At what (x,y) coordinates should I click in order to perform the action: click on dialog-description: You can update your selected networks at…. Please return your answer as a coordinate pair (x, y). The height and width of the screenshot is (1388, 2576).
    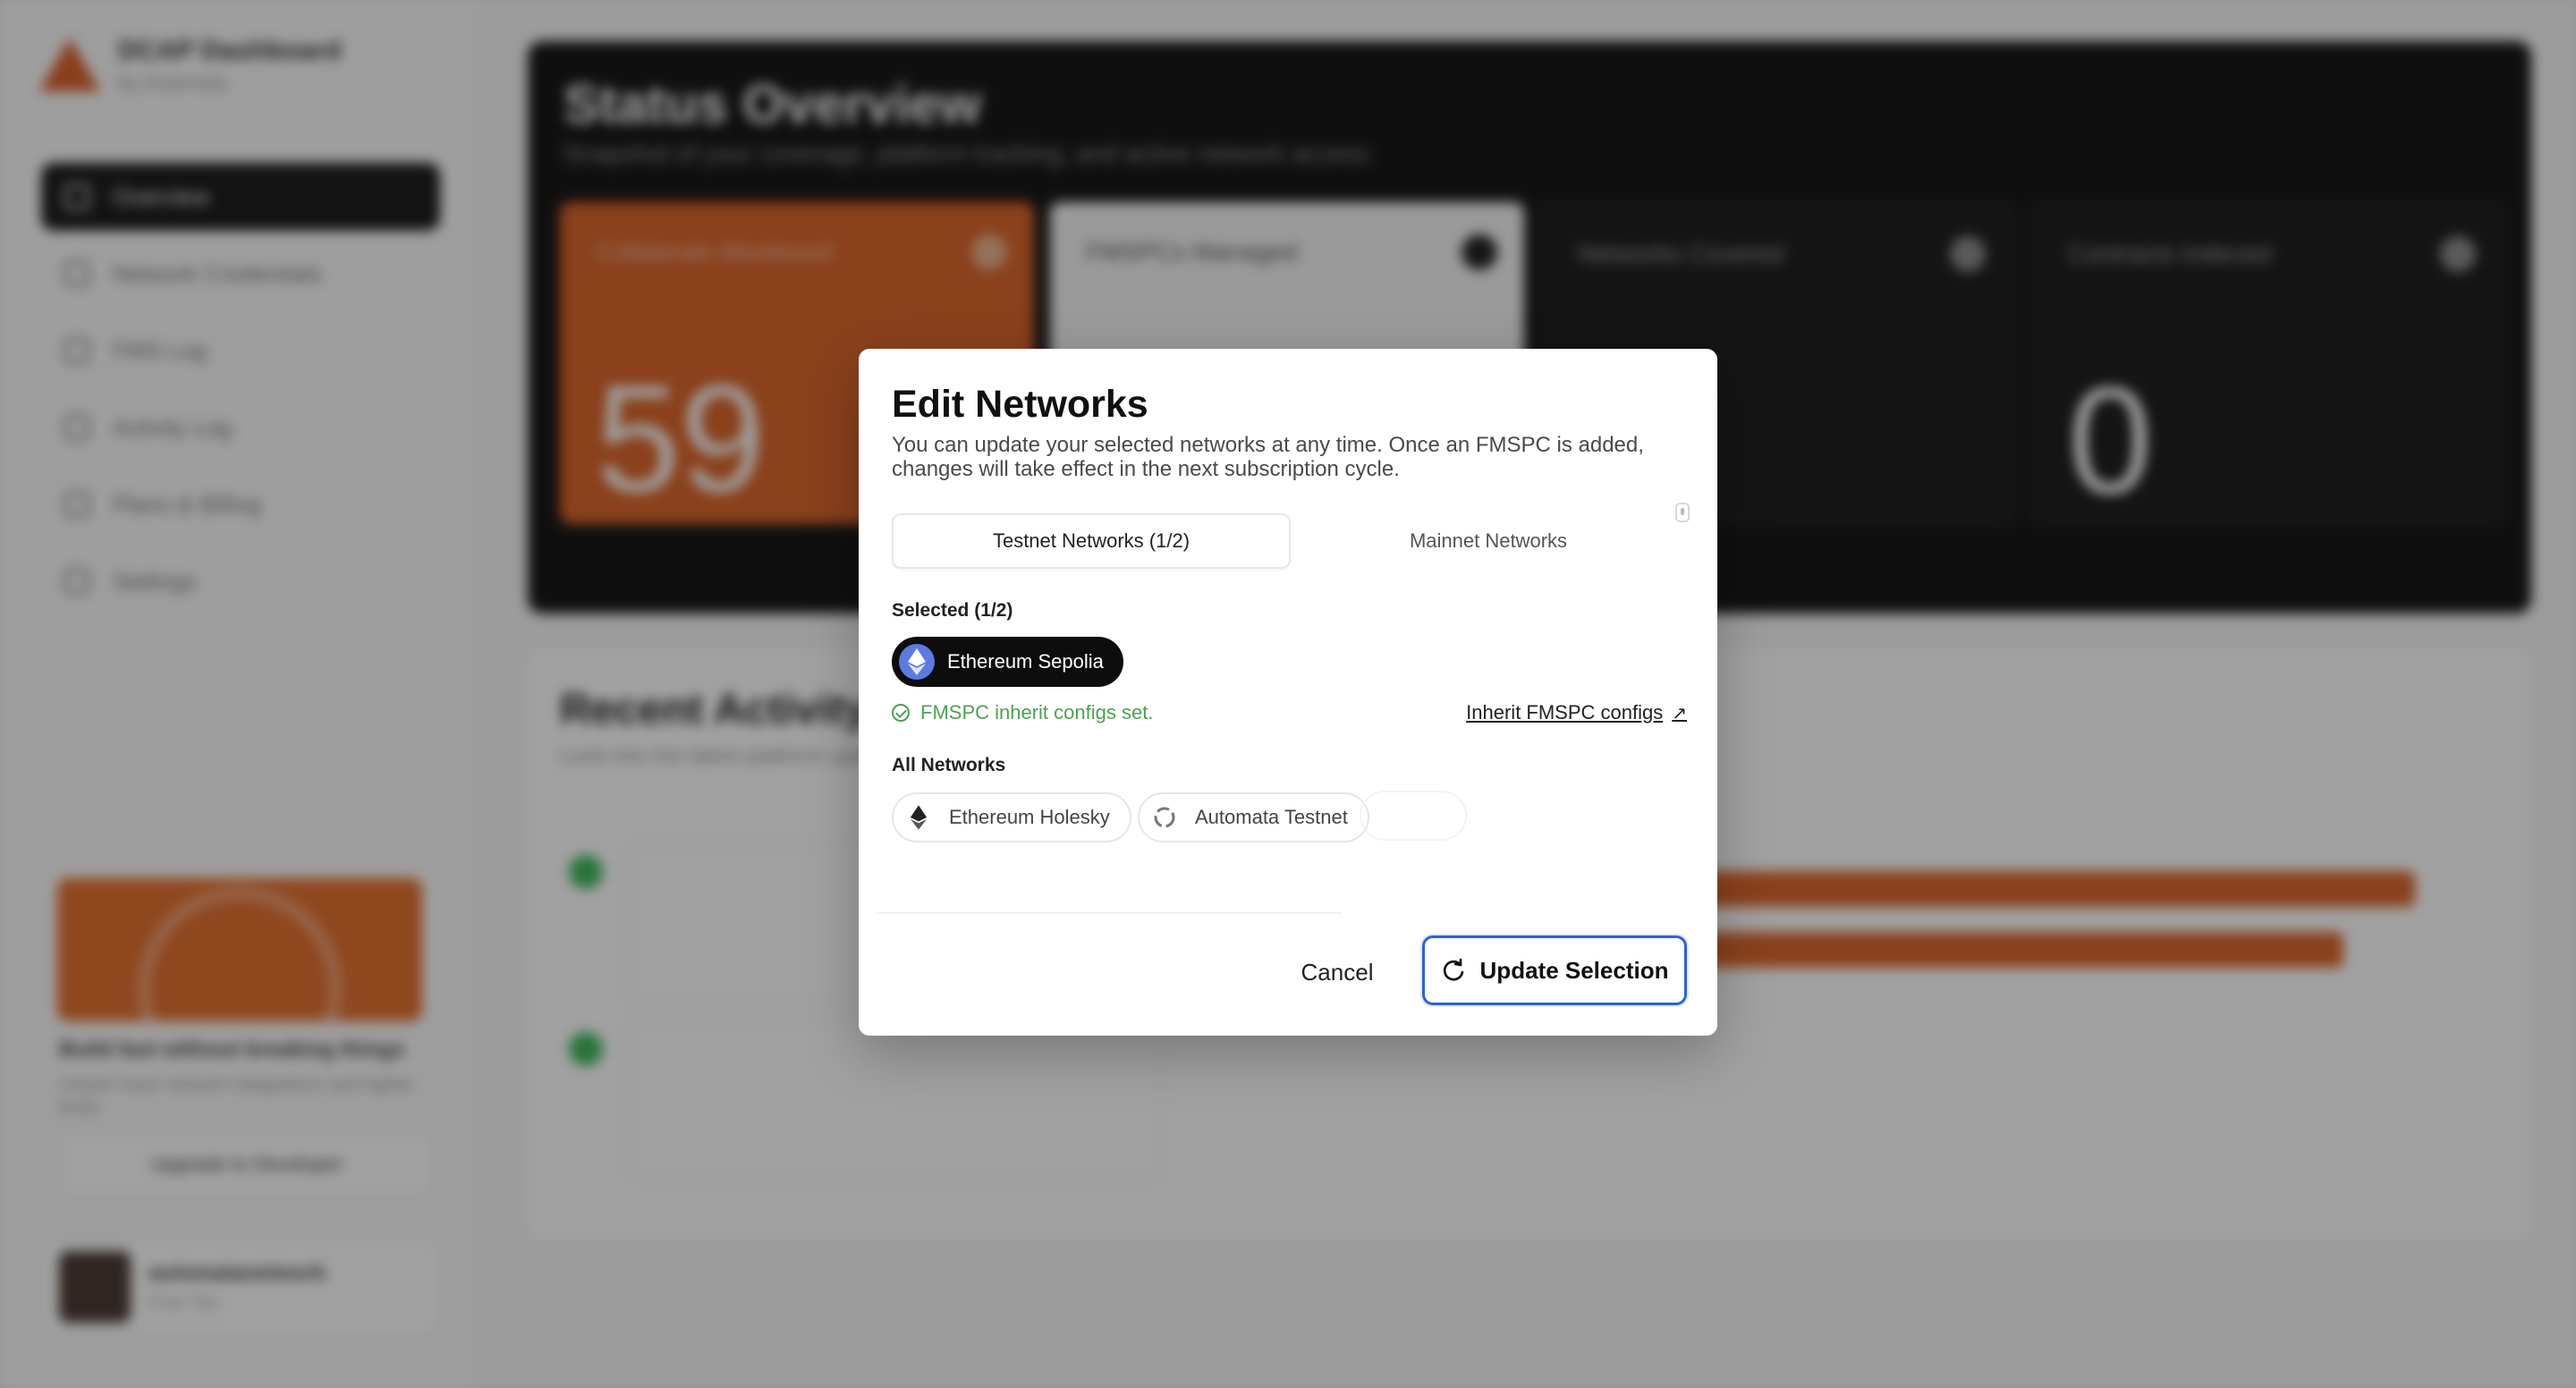
    Looking at the image, I should click on (1268, 457).